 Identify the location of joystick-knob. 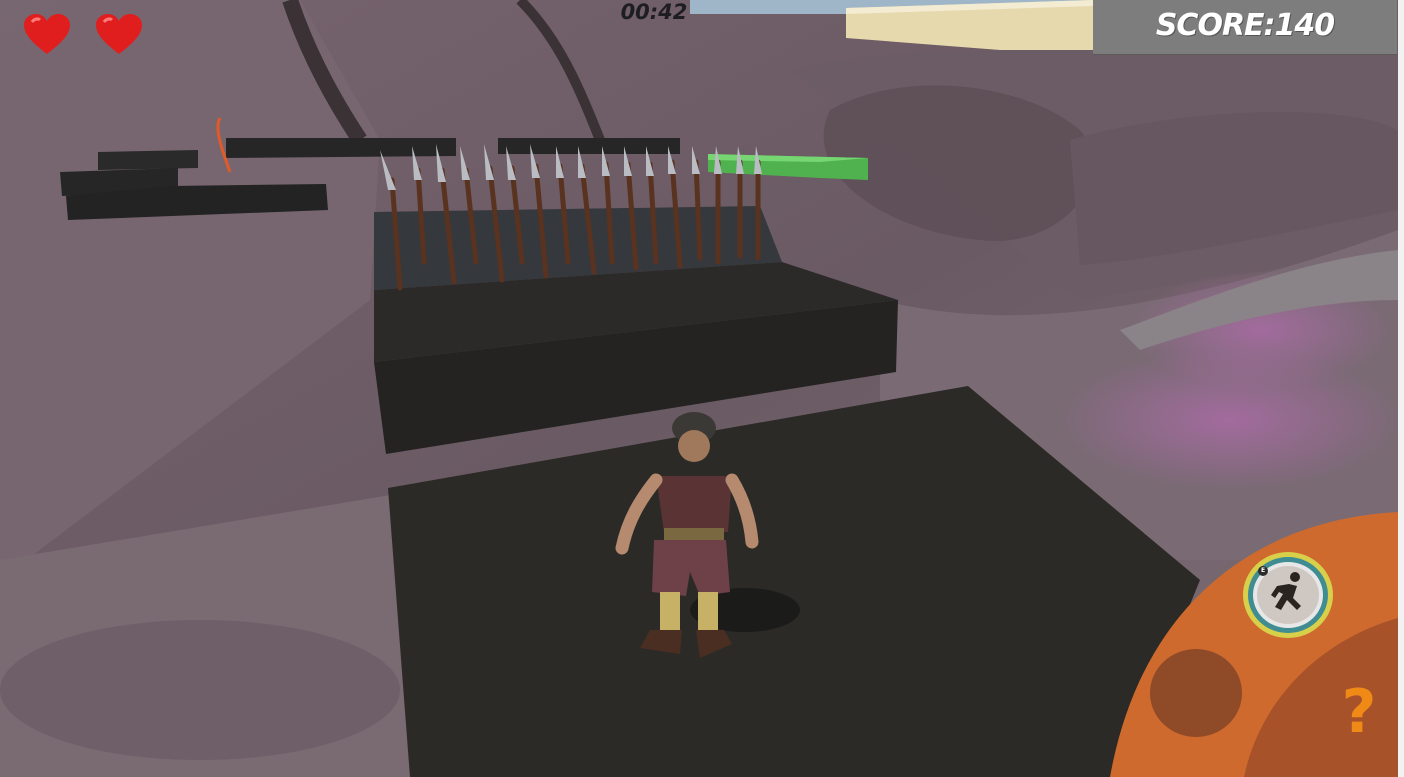
(1196, 693).